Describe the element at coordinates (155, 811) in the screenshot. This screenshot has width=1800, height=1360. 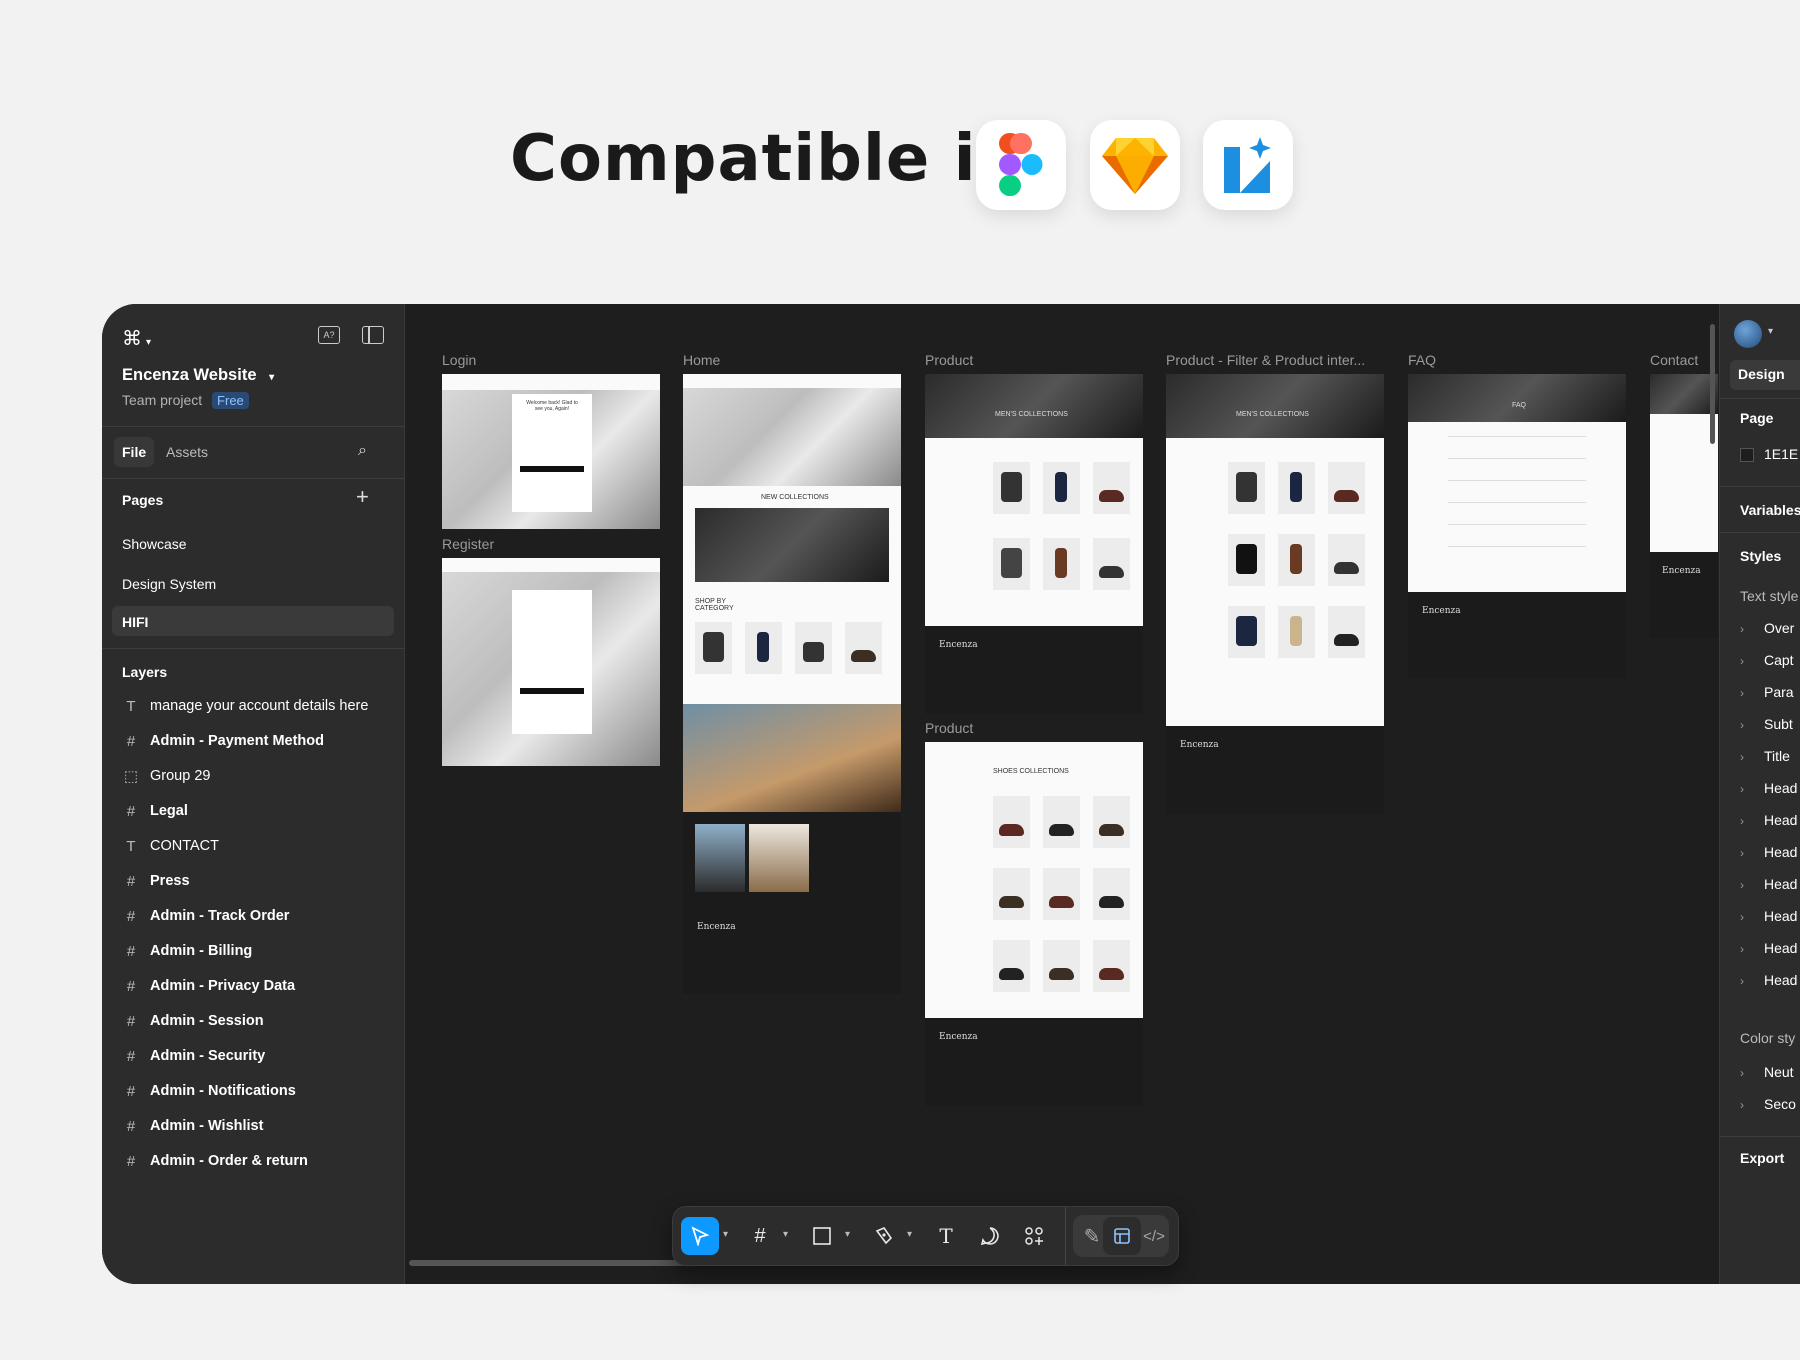
I see `layer-item: # Legal` at that location.